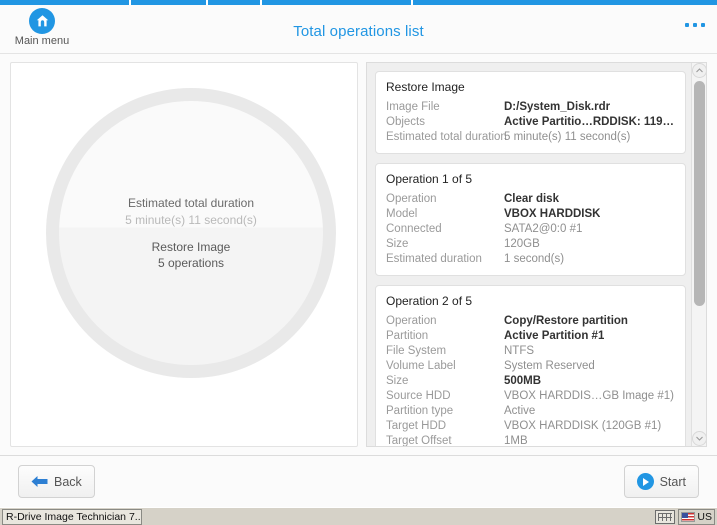 The image size is (717, 525). Describe the element at coordinates (534, 259) in the screenshot. I see `detail-value: 1 second(s)` at that location.